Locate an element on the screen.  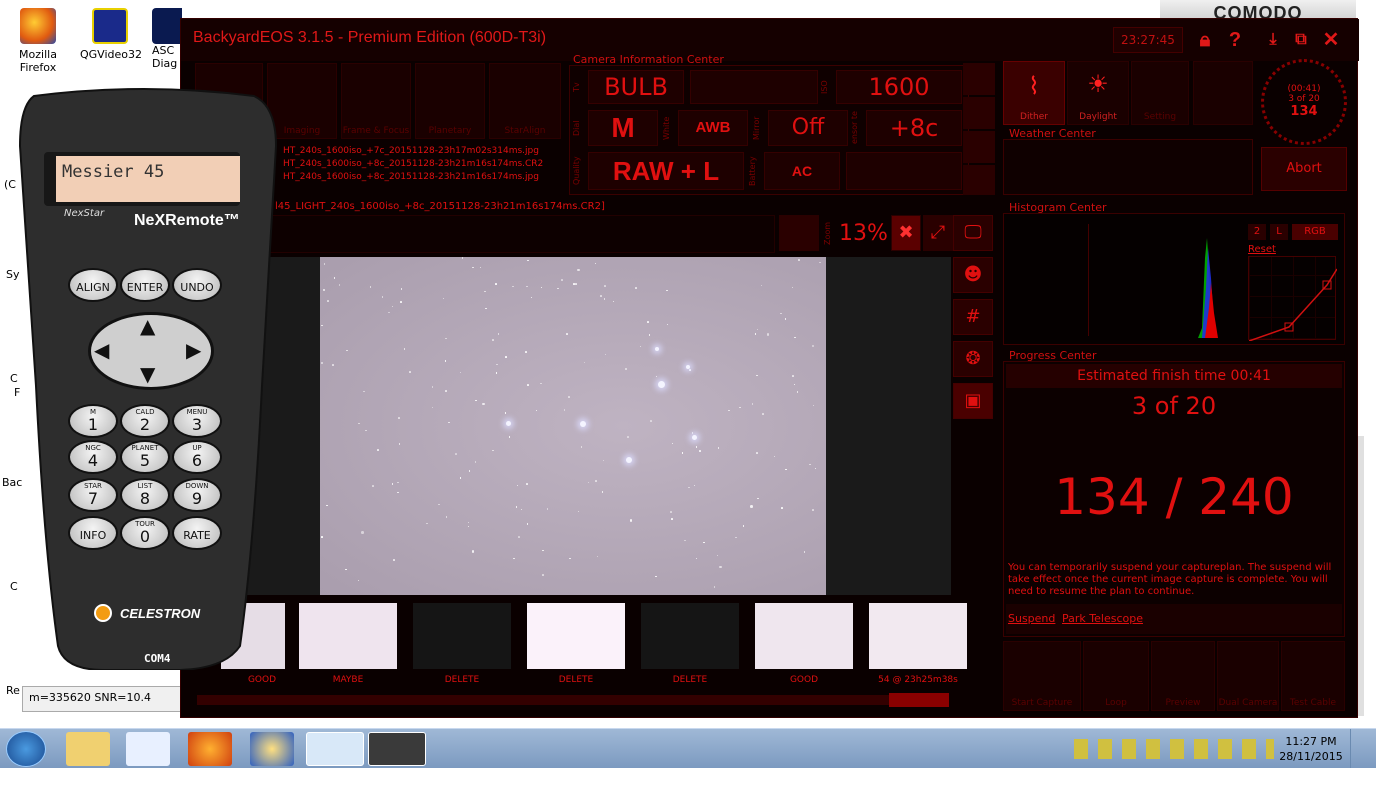
arrow-down-icon: ▼ is located at coordinates (147, 374).